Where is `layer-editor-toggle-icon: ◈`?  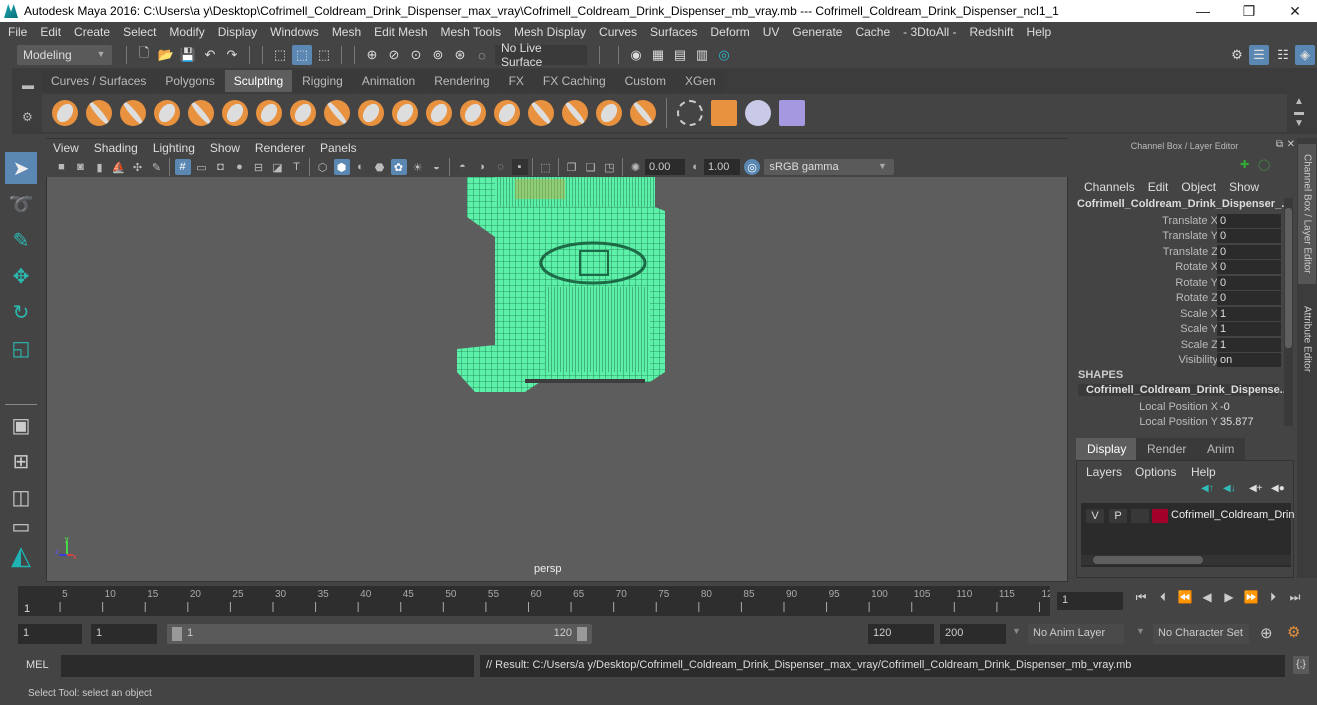
layer-editor-toggle-icon: ◈ is located at coordinates (1305, 55).